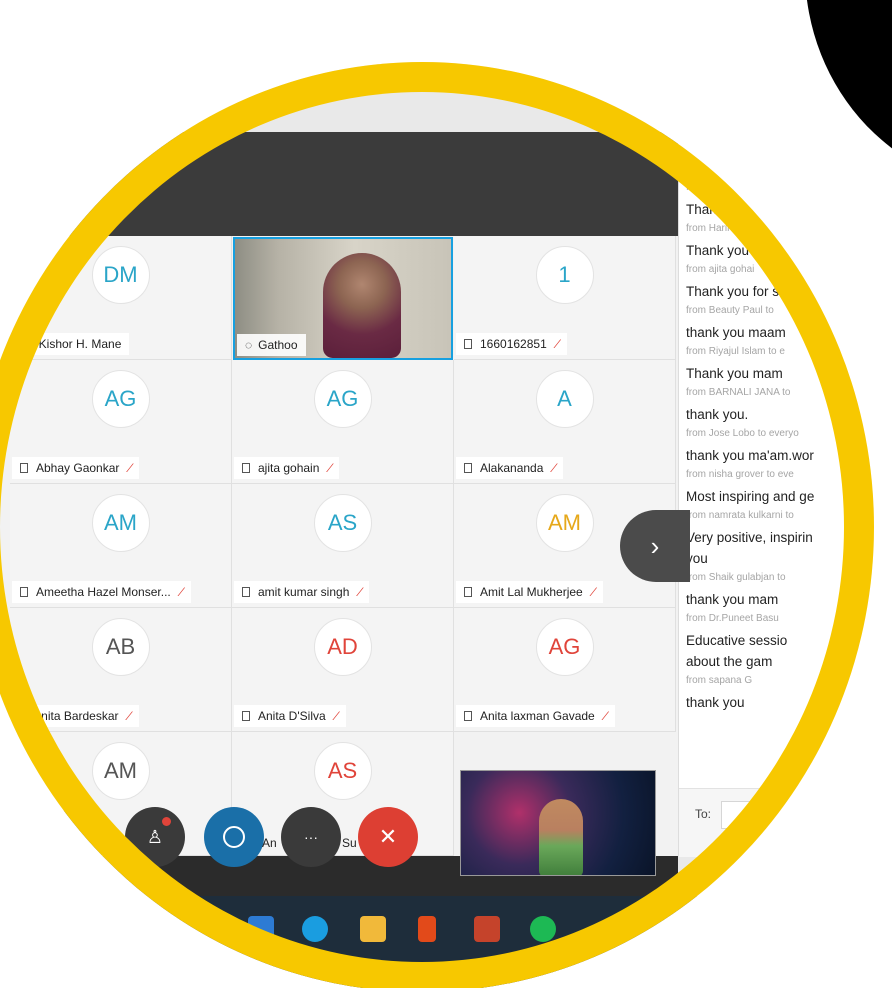  I want to click on tile-name-bar: Abhay Gaonkar ⁄, so click(76, 468).